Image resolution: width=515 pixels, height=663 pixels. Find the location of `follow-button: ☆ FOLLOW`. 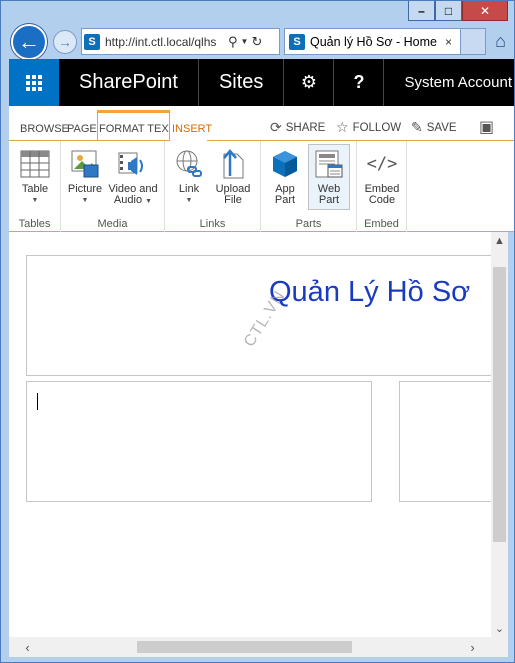

follow-button: ☆ FOLLOW is located at coordinates (368, 127).